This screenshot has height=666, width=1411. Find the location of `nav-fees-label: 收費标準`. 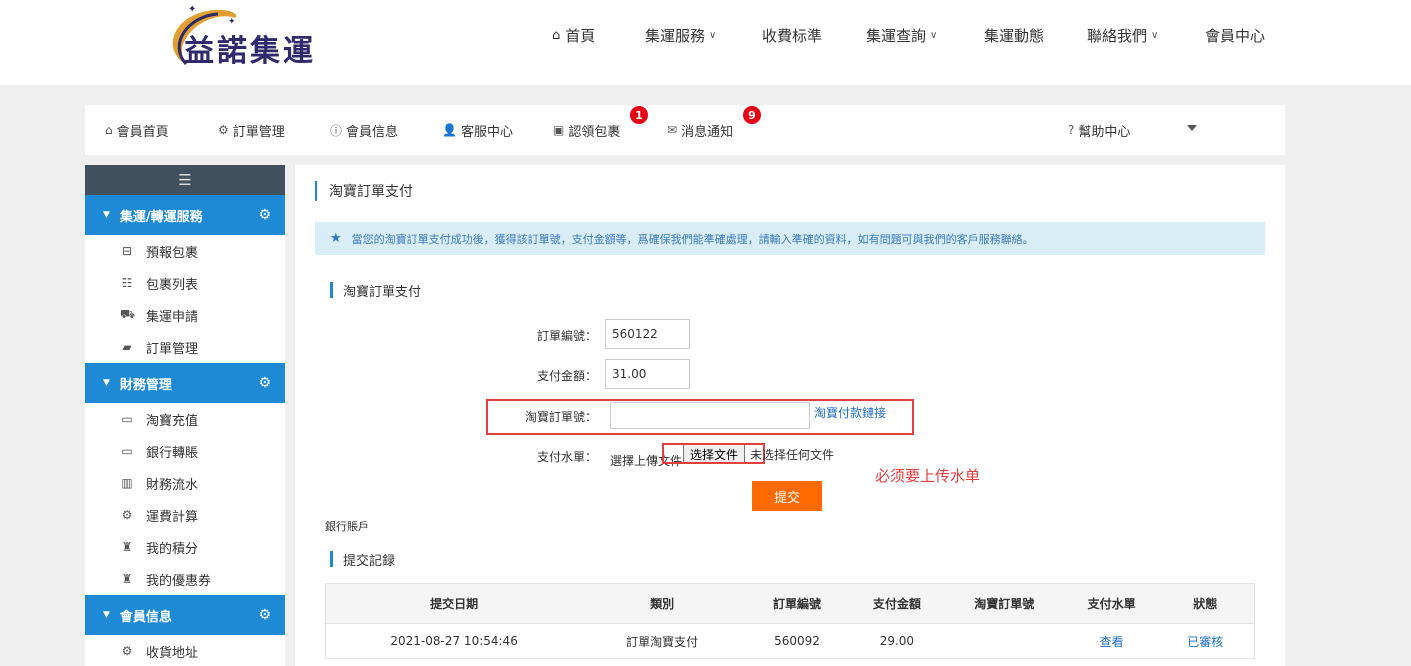

nav-fees-label: 收費标準 is located at coordinates (792, 35).